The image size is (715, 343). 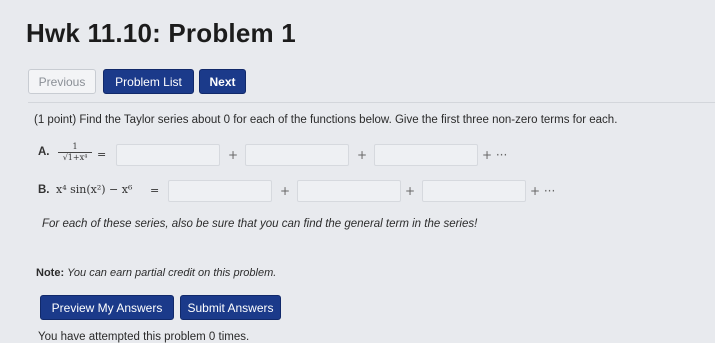 I want to click on part-b-plus-1: +, so click(x=285, y=191).